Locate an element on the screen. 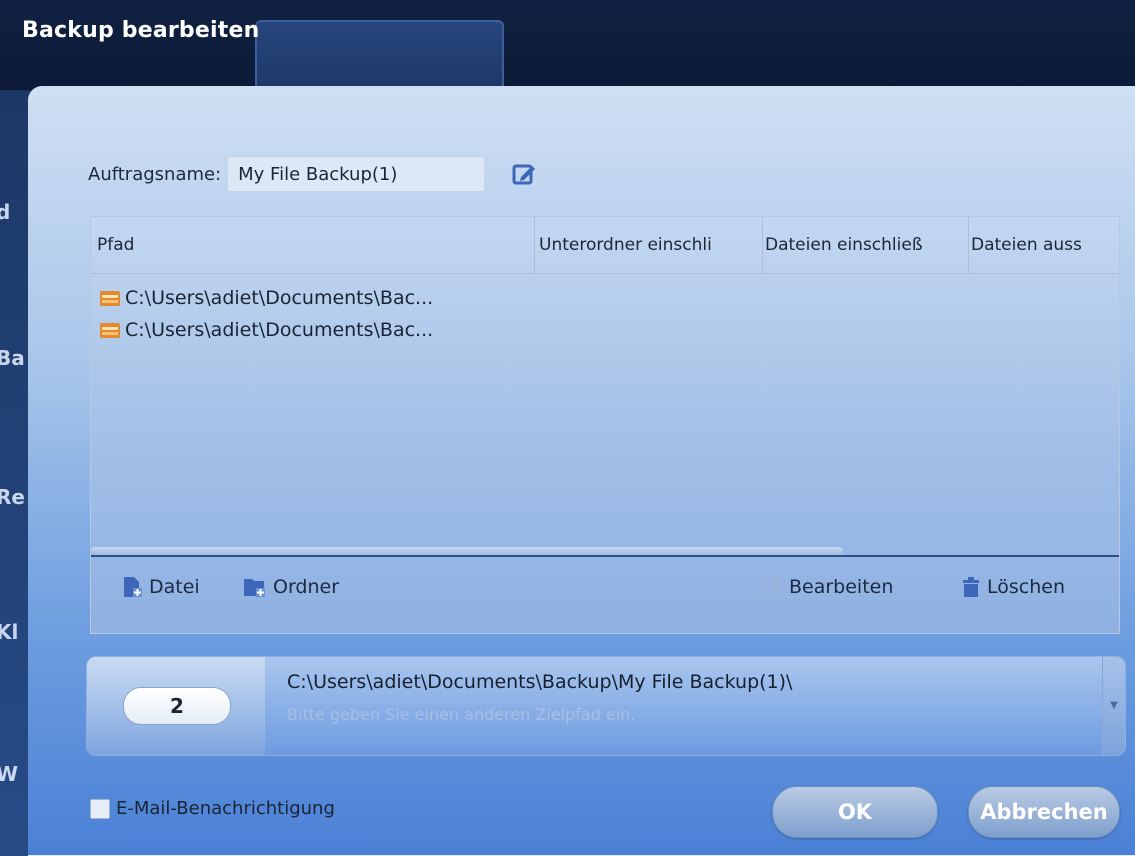  add-folder-button: Ordner is located at coordinates (291, 587).